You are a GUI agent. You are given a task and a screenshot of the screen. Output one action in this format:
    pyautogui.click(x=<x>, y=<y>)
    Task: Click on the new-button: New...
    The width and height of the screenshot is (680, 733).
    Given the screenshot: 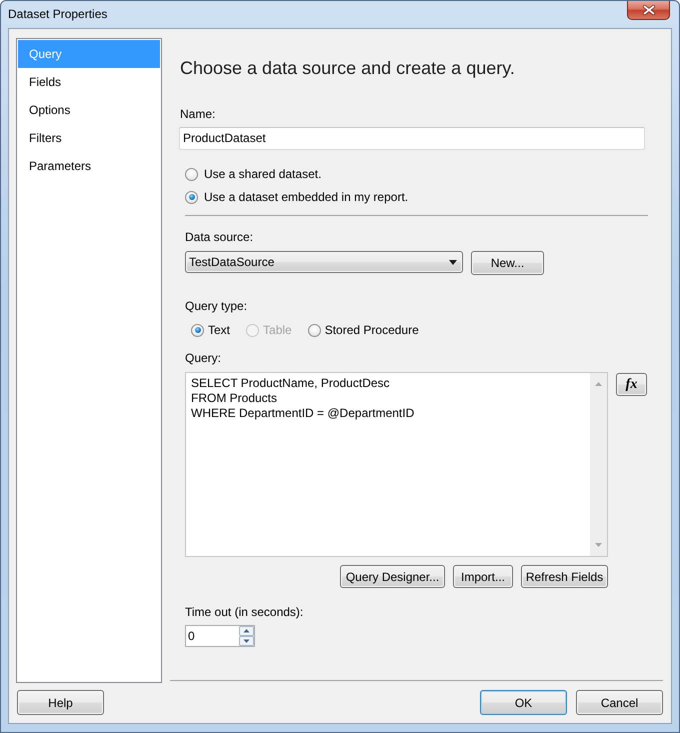 What is the action you would take?
    pyautogui.click(x=507, y=263)
    